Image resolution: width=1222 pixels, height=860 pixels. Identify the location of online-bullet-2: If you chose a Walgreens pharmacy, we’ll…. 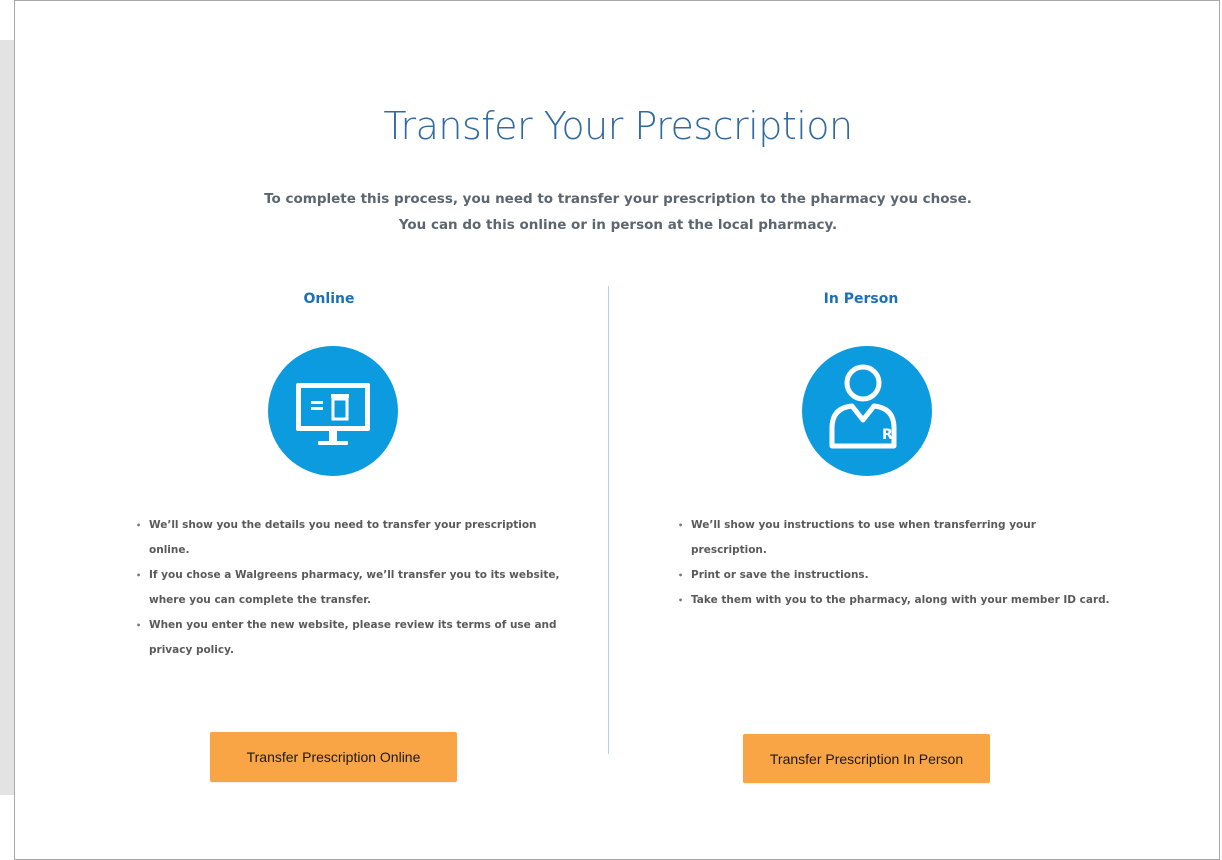
(357, 588).